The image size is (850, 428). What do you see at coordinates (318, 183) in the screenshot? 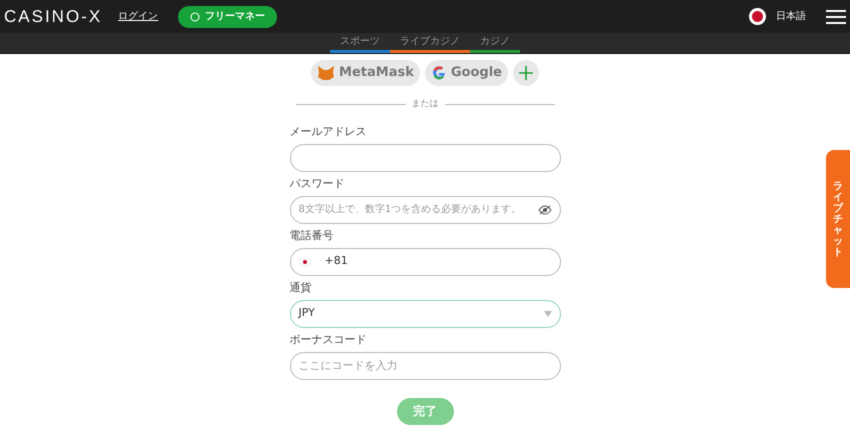
I see `field-label: パスワード` at bounding box center [318, 183].